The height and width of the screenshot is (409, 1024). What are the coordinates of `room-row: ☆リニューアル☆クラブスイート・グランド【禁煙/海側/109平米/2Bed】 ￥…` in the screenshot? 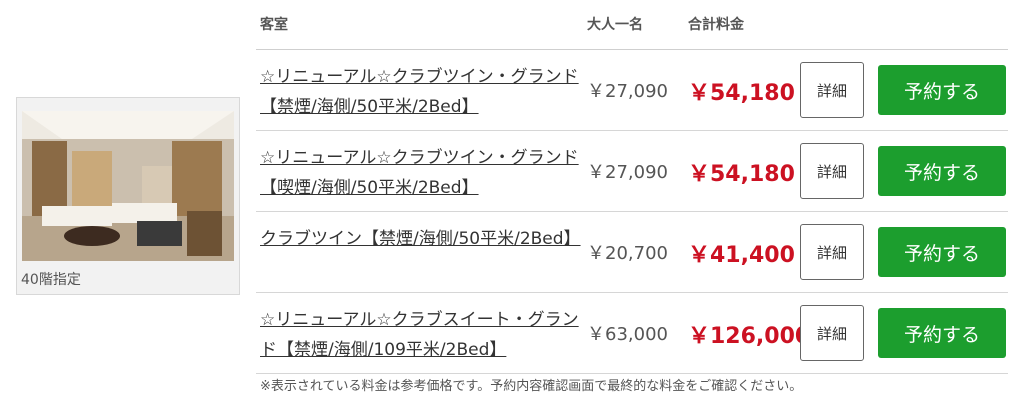 It's located at (632, 333).